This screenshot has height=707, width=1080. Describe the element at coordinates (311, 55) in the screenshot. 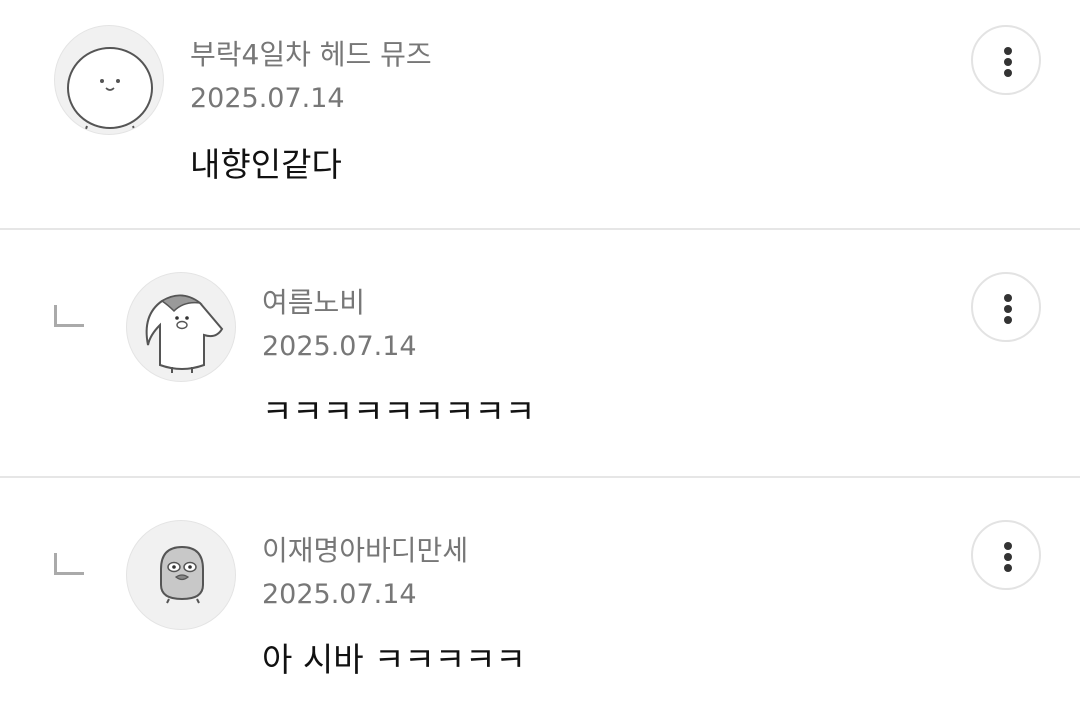

I see `comment-author: 부락4일차 헤드 뮤즈` at that location.